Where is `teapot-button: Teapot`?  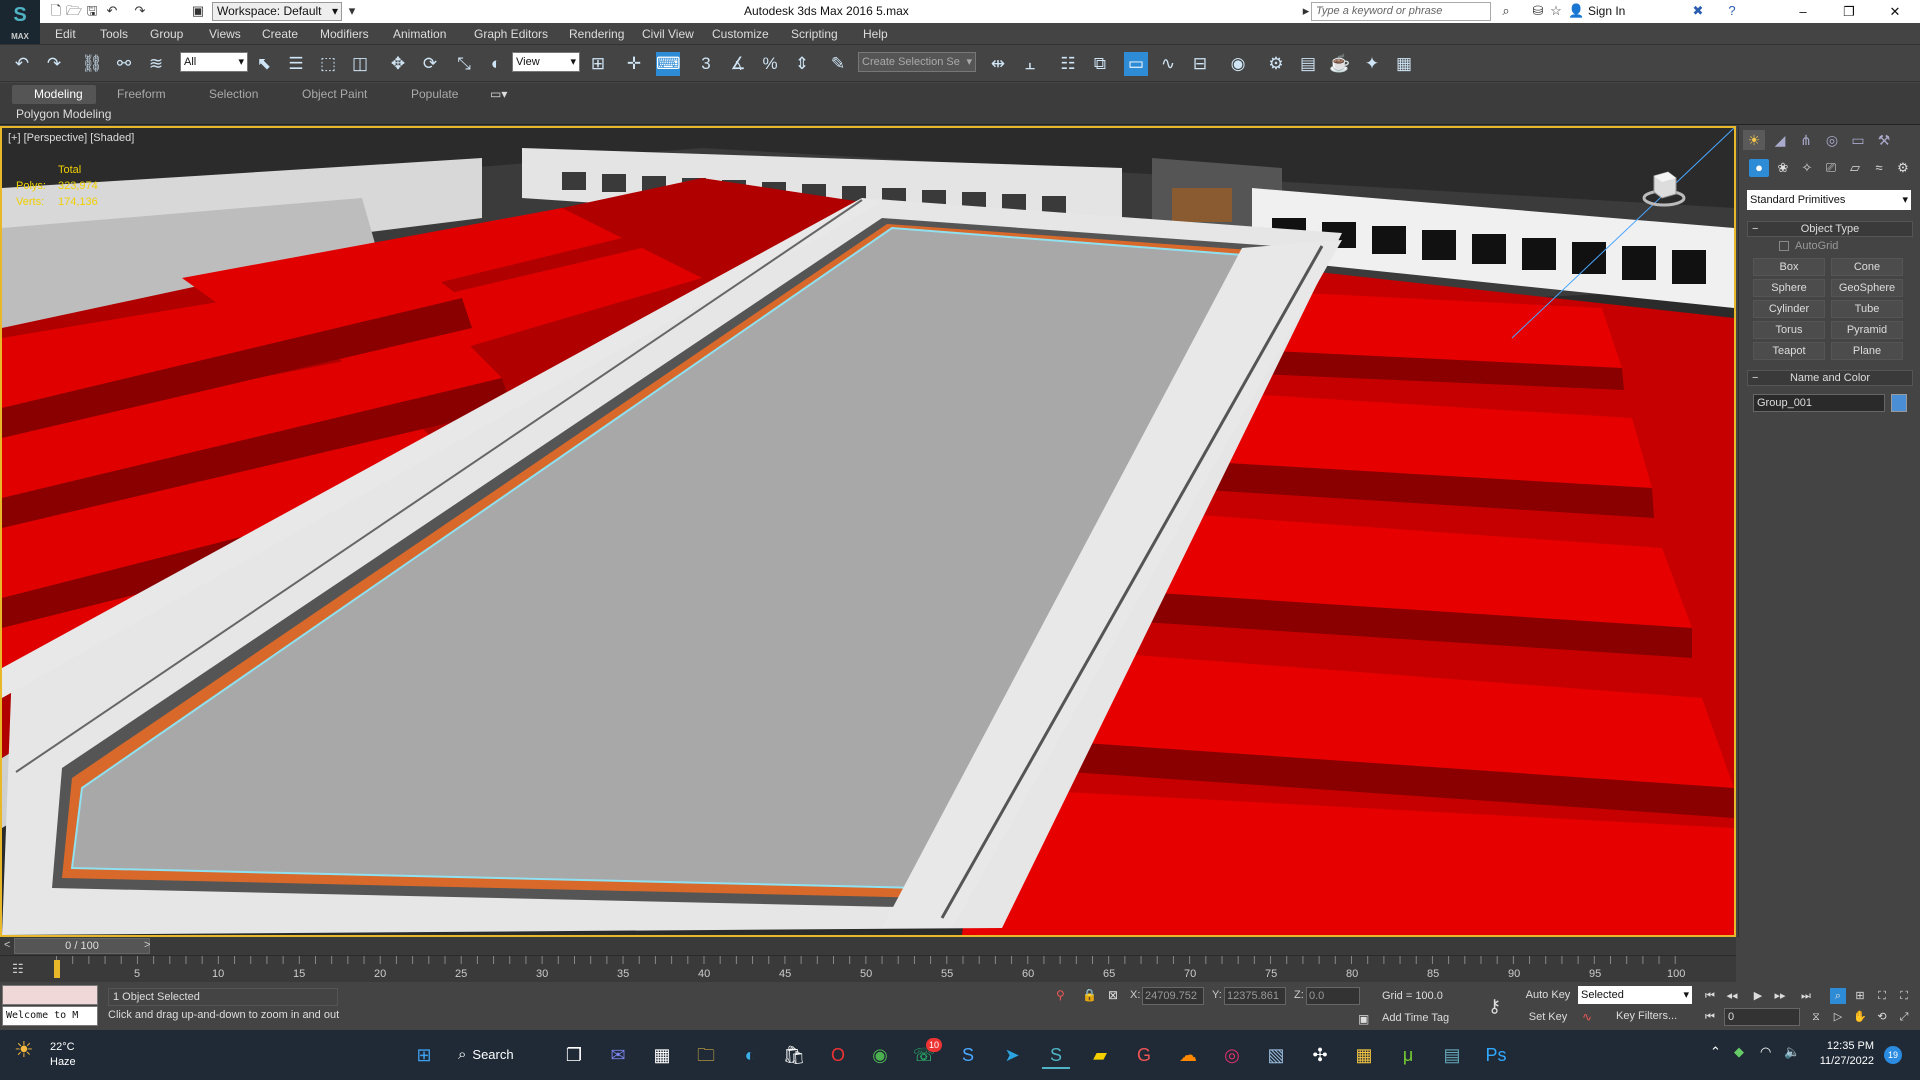 teapot-button: Teapot is located at coordinates (1789, 351).